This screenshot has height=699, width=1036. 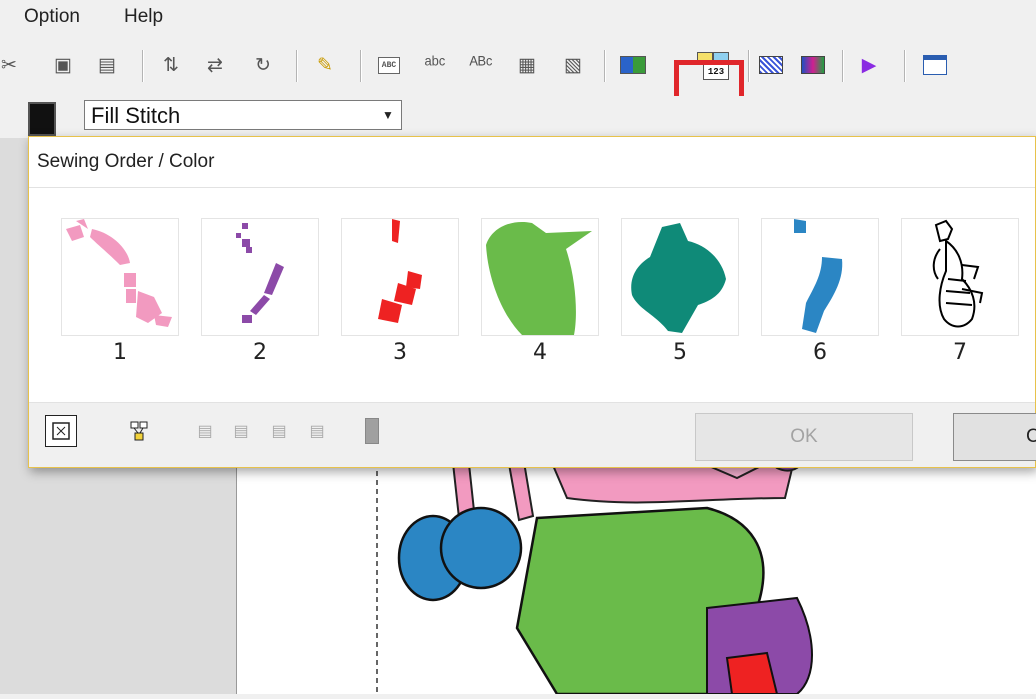 I want to click on paste-icon: ▤, so click(x=107, y=65).